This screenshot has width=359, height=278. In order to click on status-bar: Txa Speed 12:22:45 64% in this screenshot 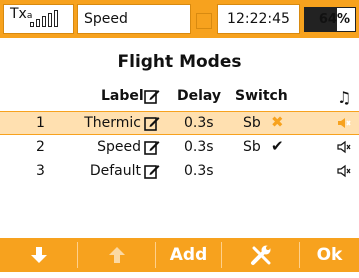, I will do `click(179, 19)`.